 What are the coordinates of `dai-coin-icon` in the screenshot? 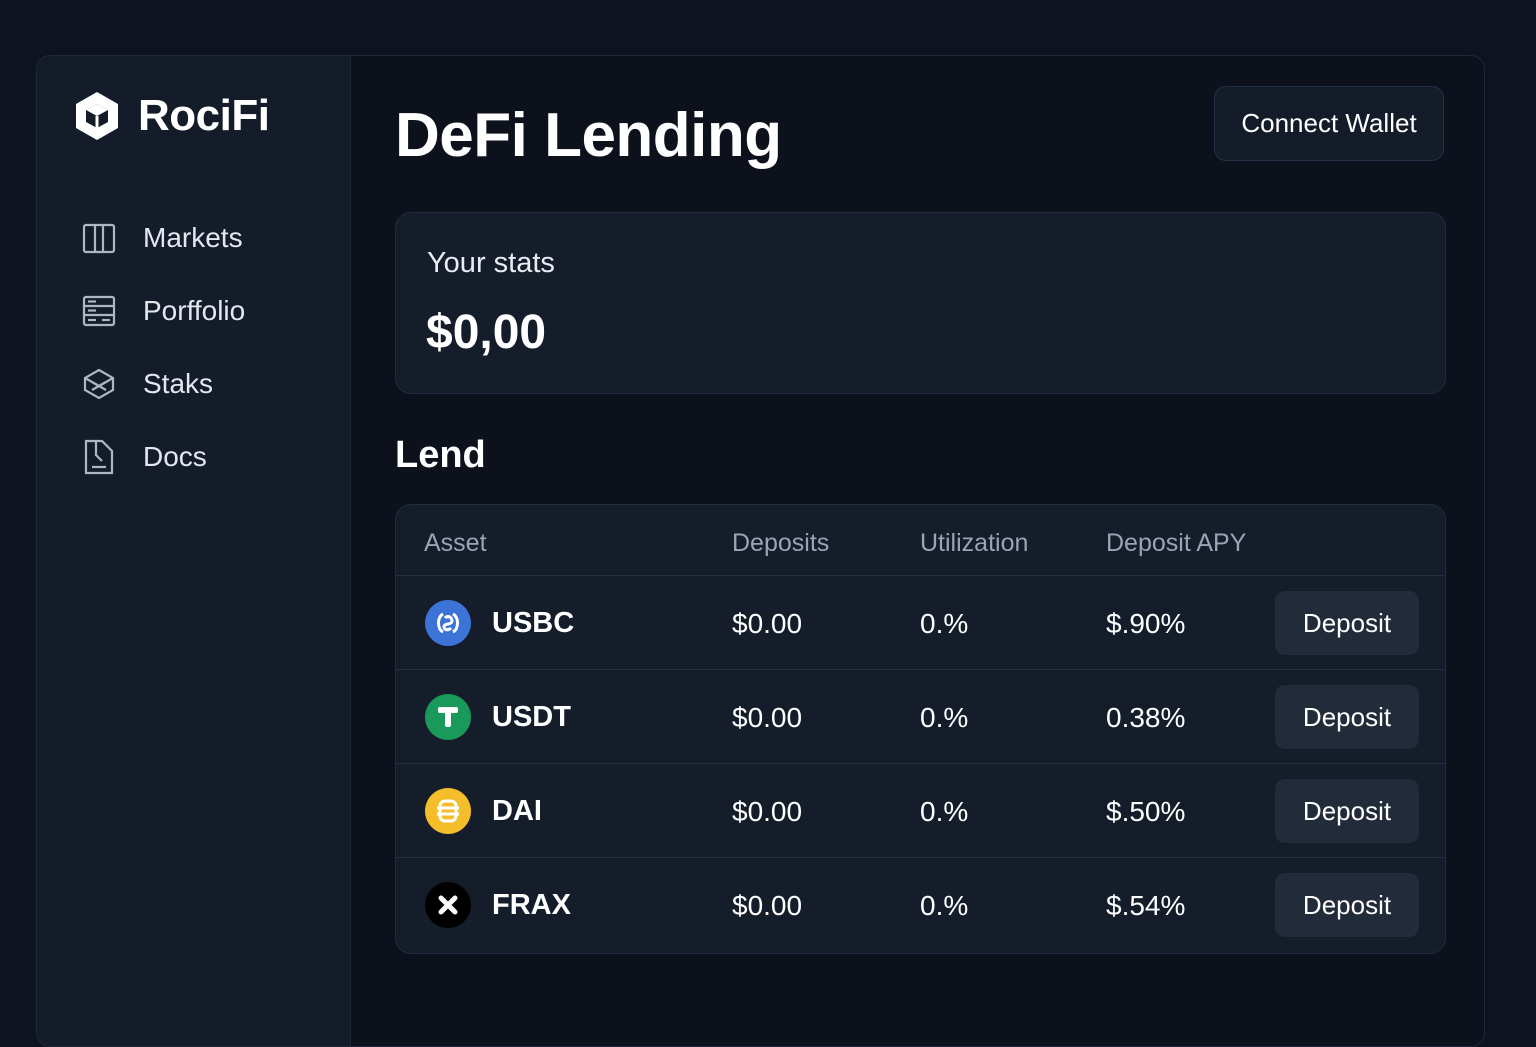 It's located at (448, 811).